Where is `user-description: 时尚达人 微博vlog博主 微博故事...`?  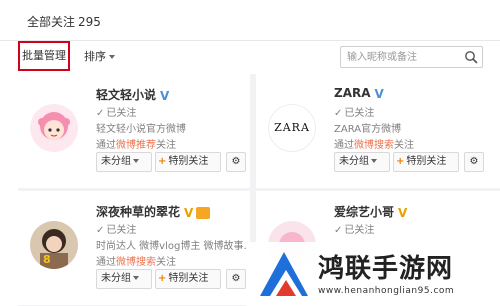
user-description: 时尚达人 微博vlog博主 微博故事... is located at coordinates (171, 246).